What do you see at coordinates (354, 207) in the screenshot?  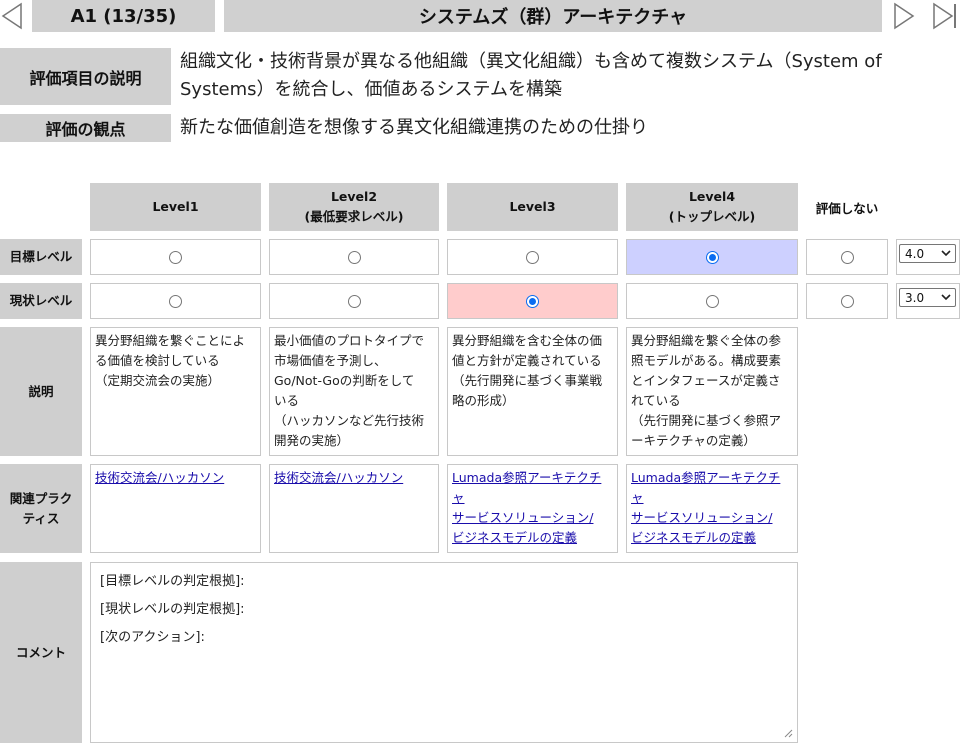 I see `column-header-level2: Level2 (最低要求レベル)` at bounding box center [354, 207].